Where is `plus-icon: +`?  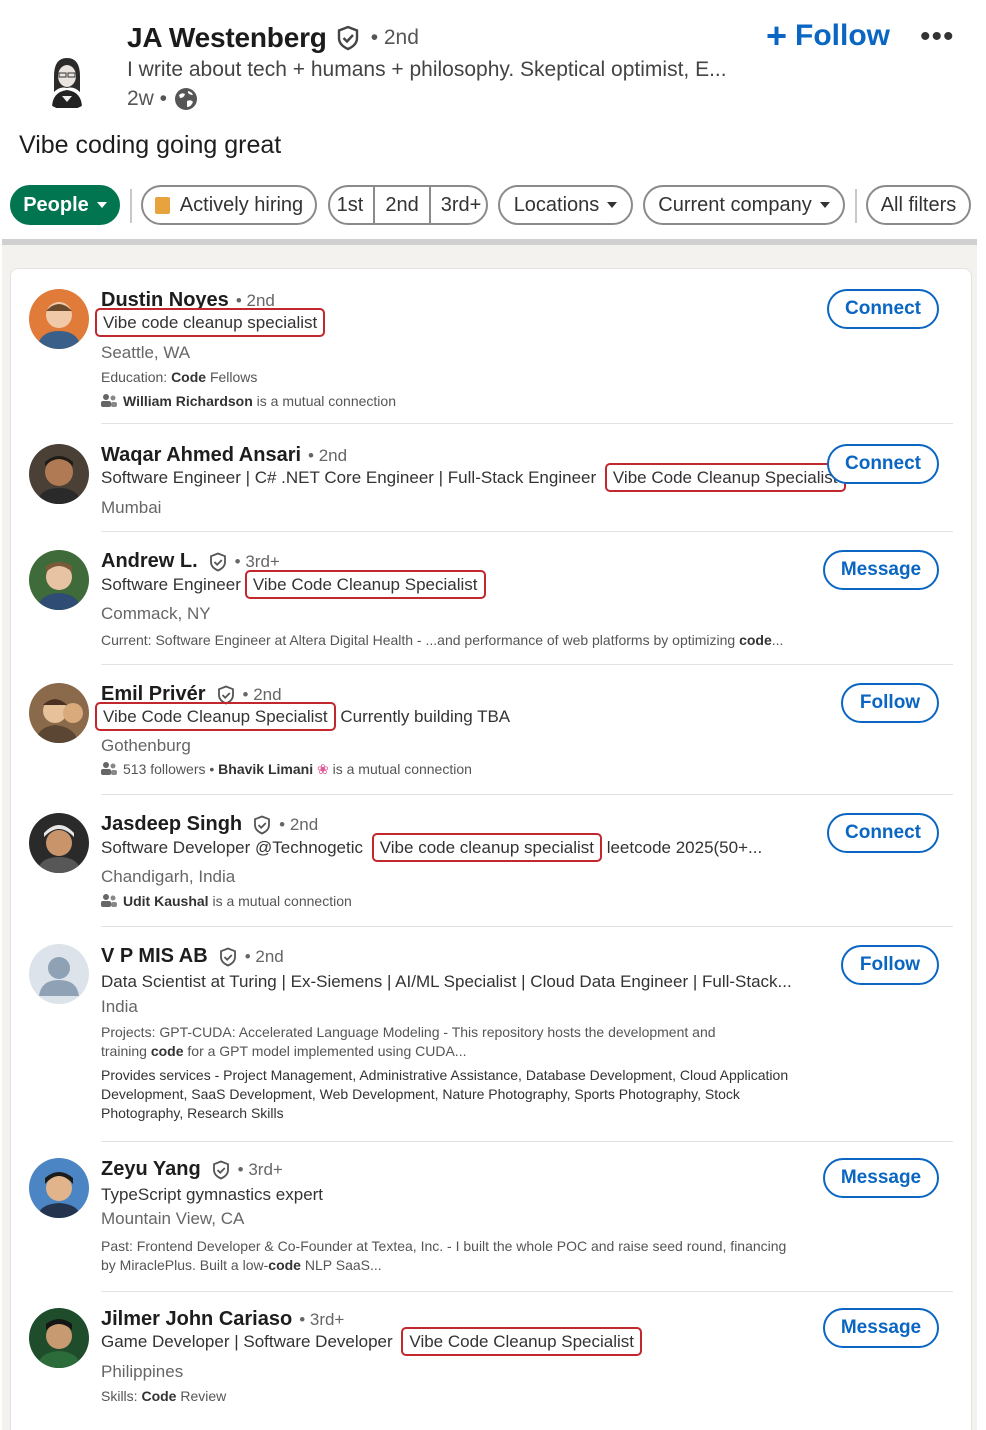 plus-icon: + is located at coordinates (777, 35).